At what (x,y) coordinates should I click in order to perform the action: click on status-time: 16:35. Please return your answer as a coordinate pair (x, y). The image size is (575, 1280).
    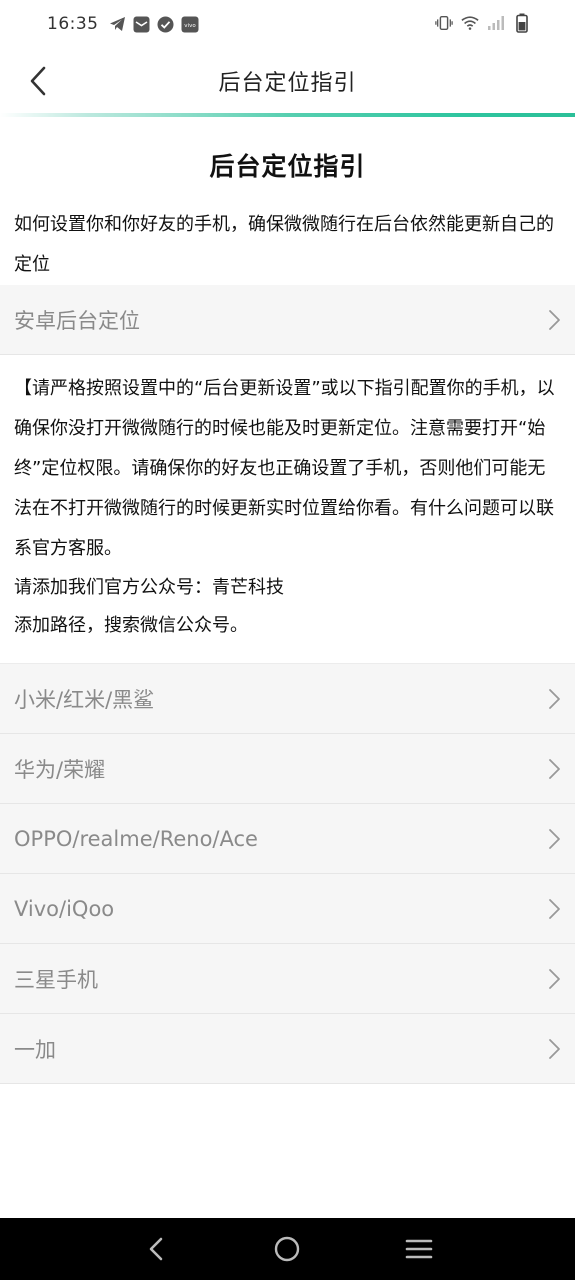
    Looking at the image, I should click on (73, 24).